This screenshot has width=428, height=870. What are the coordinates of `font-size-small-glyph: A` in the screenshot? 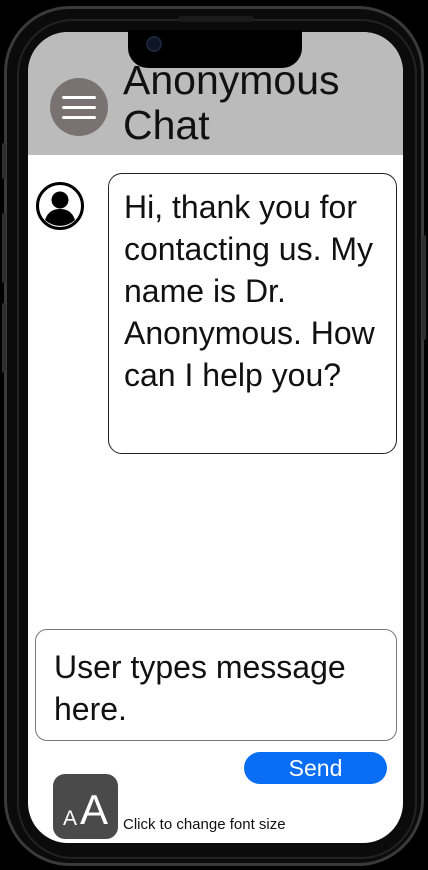 It's located at (69, 818).